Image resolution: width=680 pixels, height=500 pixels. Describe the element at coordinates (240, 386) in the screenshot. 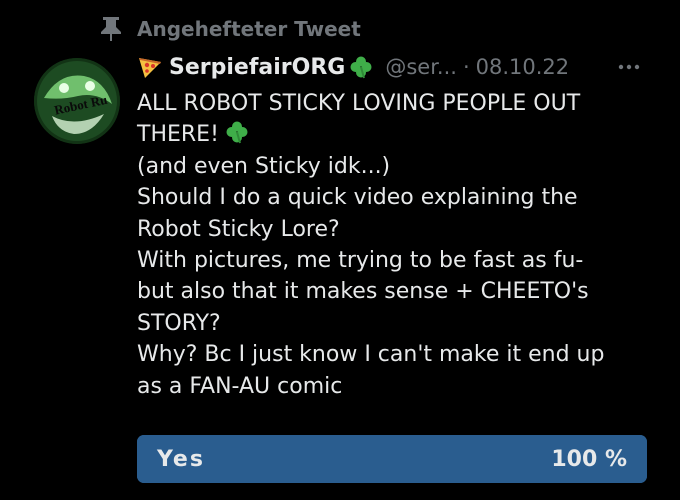

I see `tweet-line: as a FAN-AU comic` at that location.